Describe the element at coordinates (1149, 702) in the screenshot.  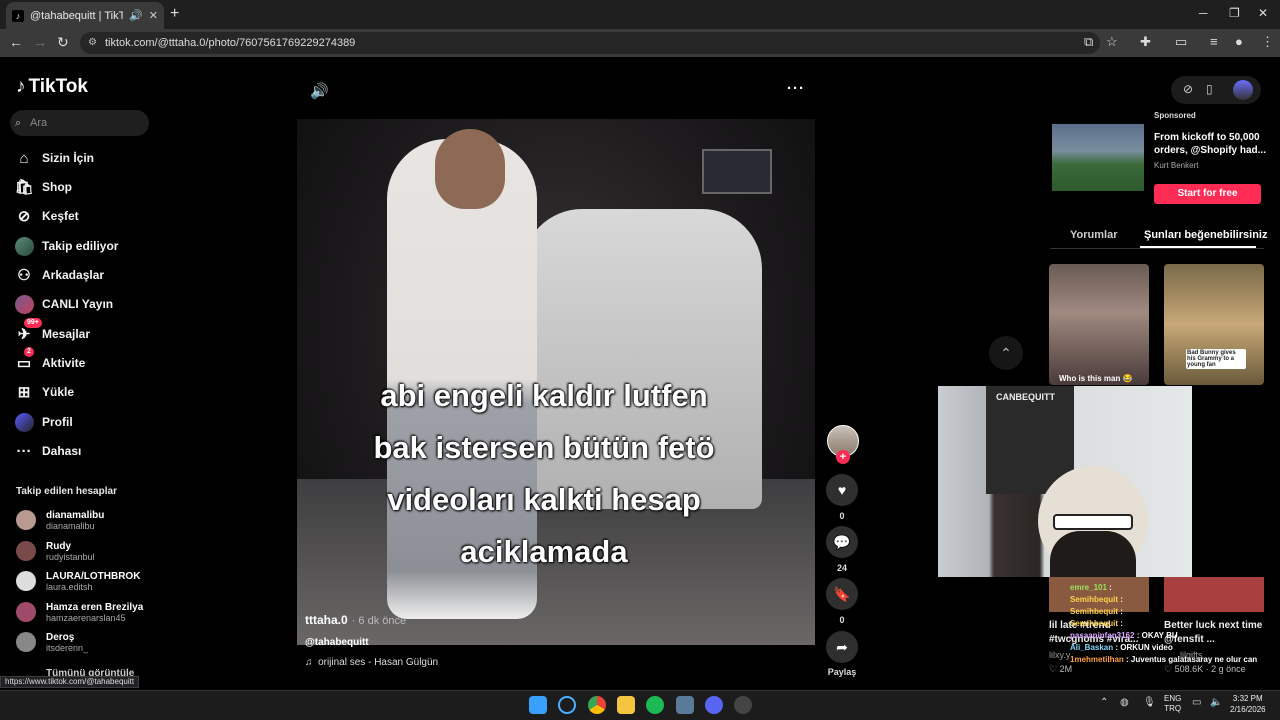
I see `microphone-icon: 🎙` at that location.